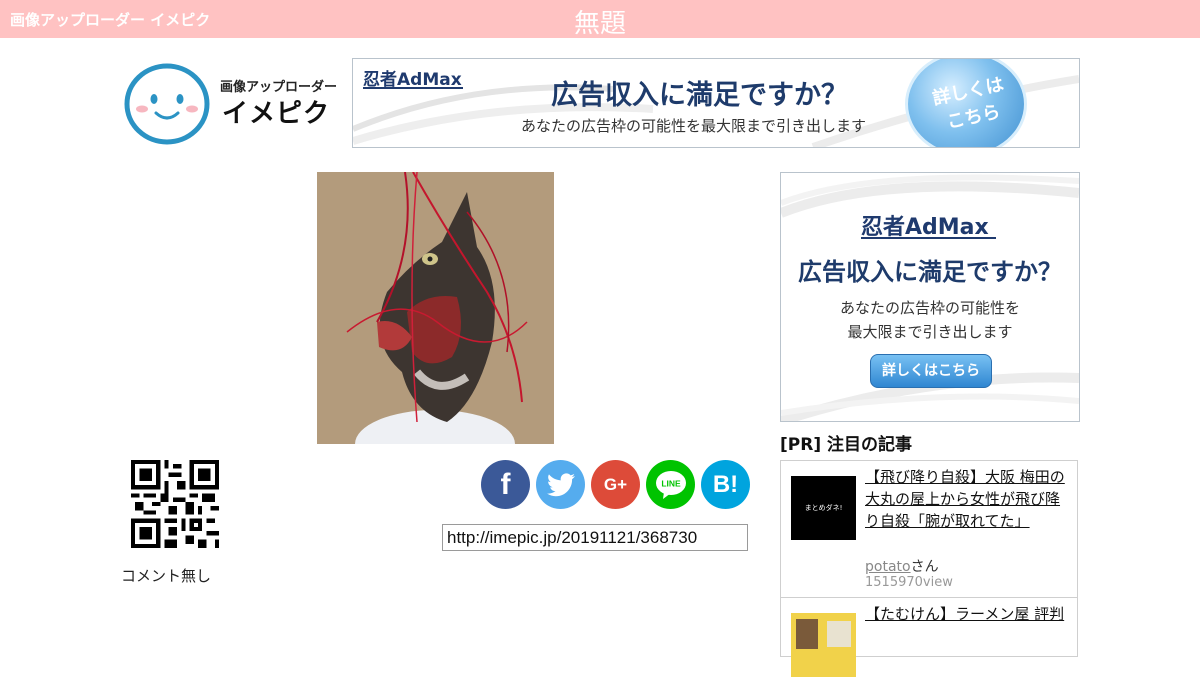 The height and width of the screenshot is (677, 1200). I want to click on article-view-count: 1515970view, so click(909, 582).